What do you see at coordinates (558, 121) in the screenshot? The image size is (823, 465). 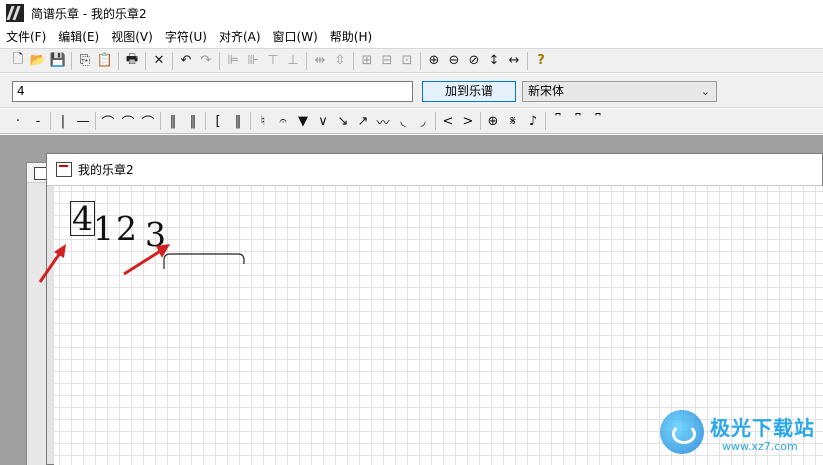 I see `ending-bracket-icon: ⎴` at bounding box center [558, 121].